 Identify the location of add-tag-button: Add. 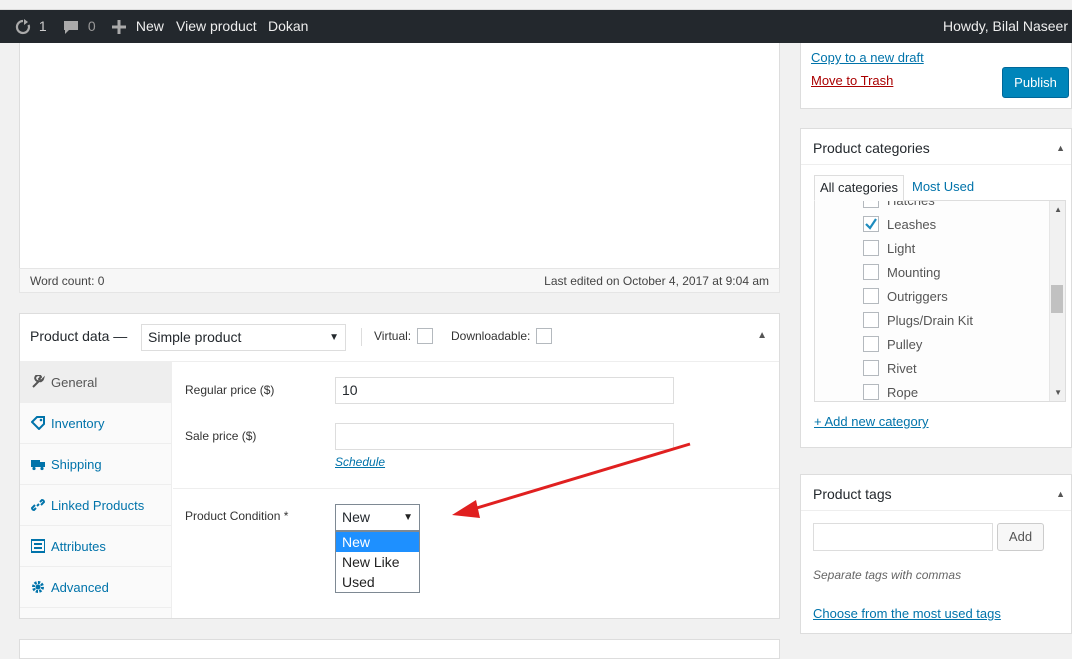
(1020, 537).